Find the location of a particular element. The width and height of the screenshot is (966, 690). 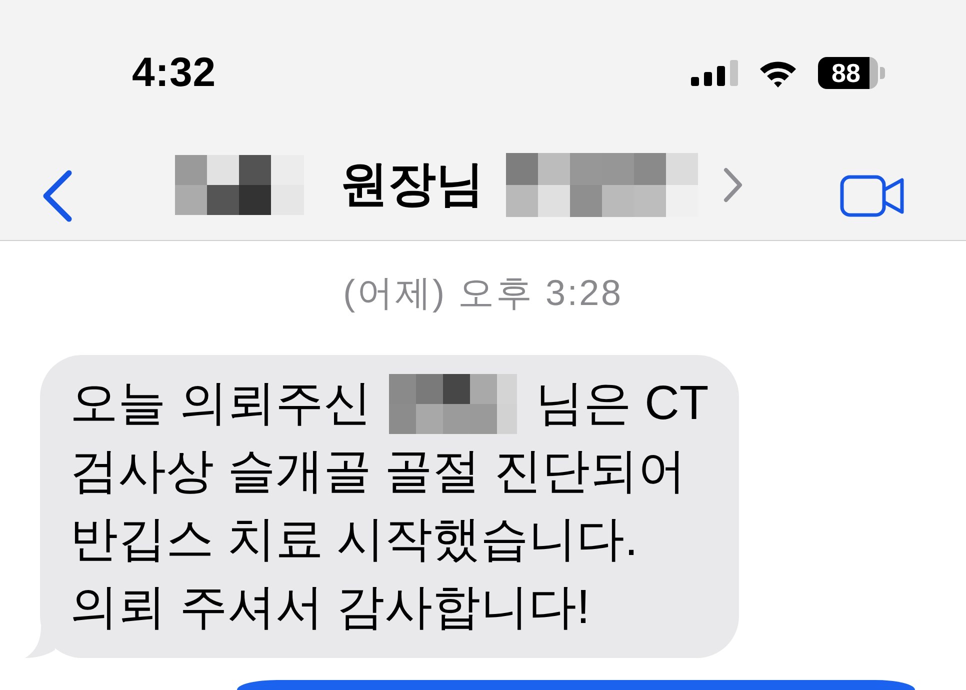

status-time: 4:32 is located at coordinates (174, 72).